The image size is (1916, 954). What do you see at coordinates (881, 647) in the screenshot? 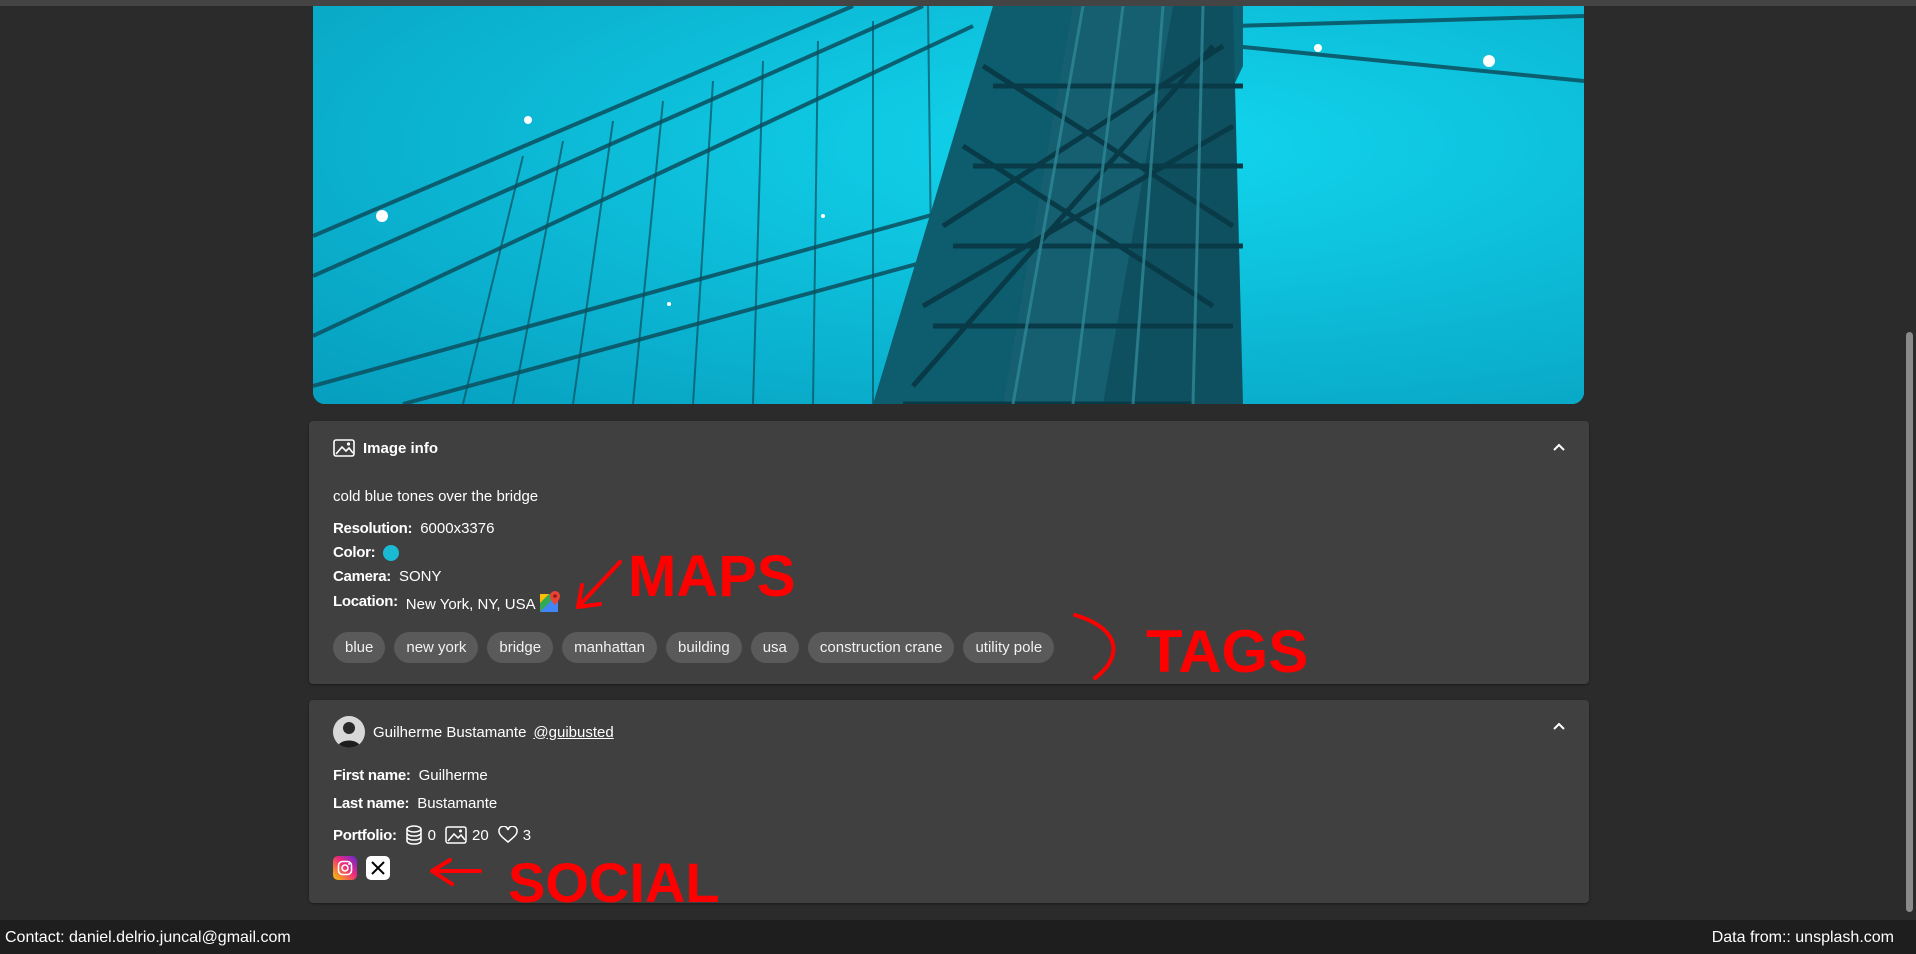
I see `tag-chip: construction crane` at bounding box center [881, 647].